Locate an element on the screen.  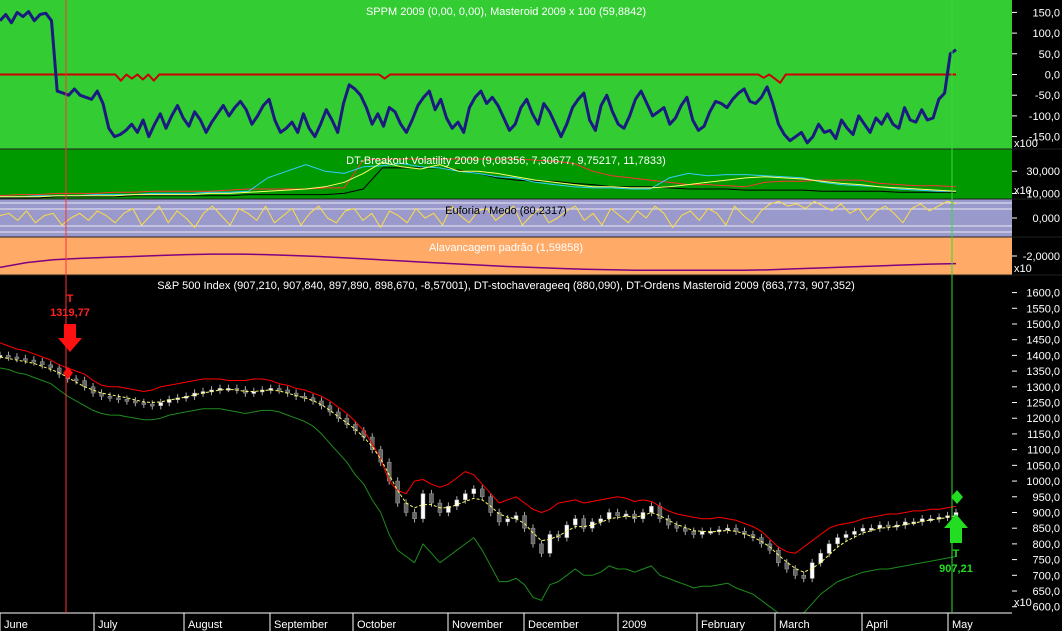
y-tick-label: 1600,0 is located at coordinates (1043, 294).